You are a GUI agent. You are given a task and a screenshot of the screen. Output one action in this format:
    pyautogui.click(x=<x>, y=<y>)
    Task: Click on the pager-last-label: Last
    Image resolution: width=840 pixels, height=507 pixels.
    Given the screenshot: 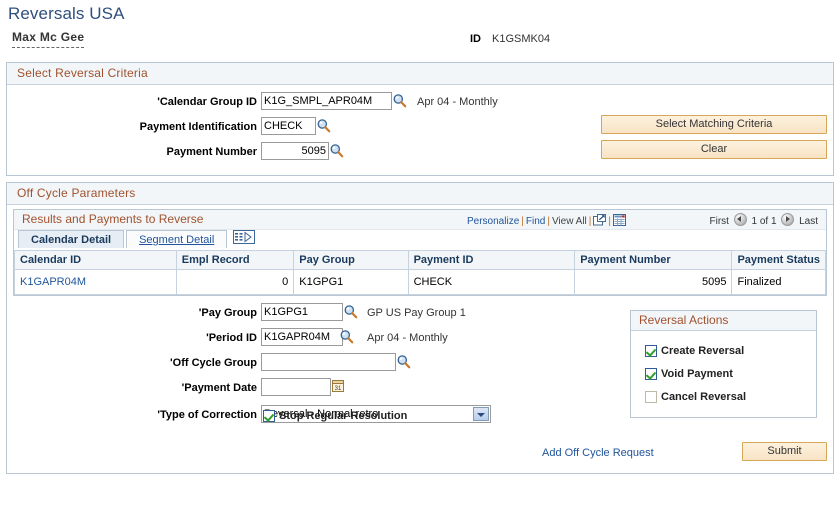 What is the action you would take?
    pyautogui.click(x=808, y=221)
    